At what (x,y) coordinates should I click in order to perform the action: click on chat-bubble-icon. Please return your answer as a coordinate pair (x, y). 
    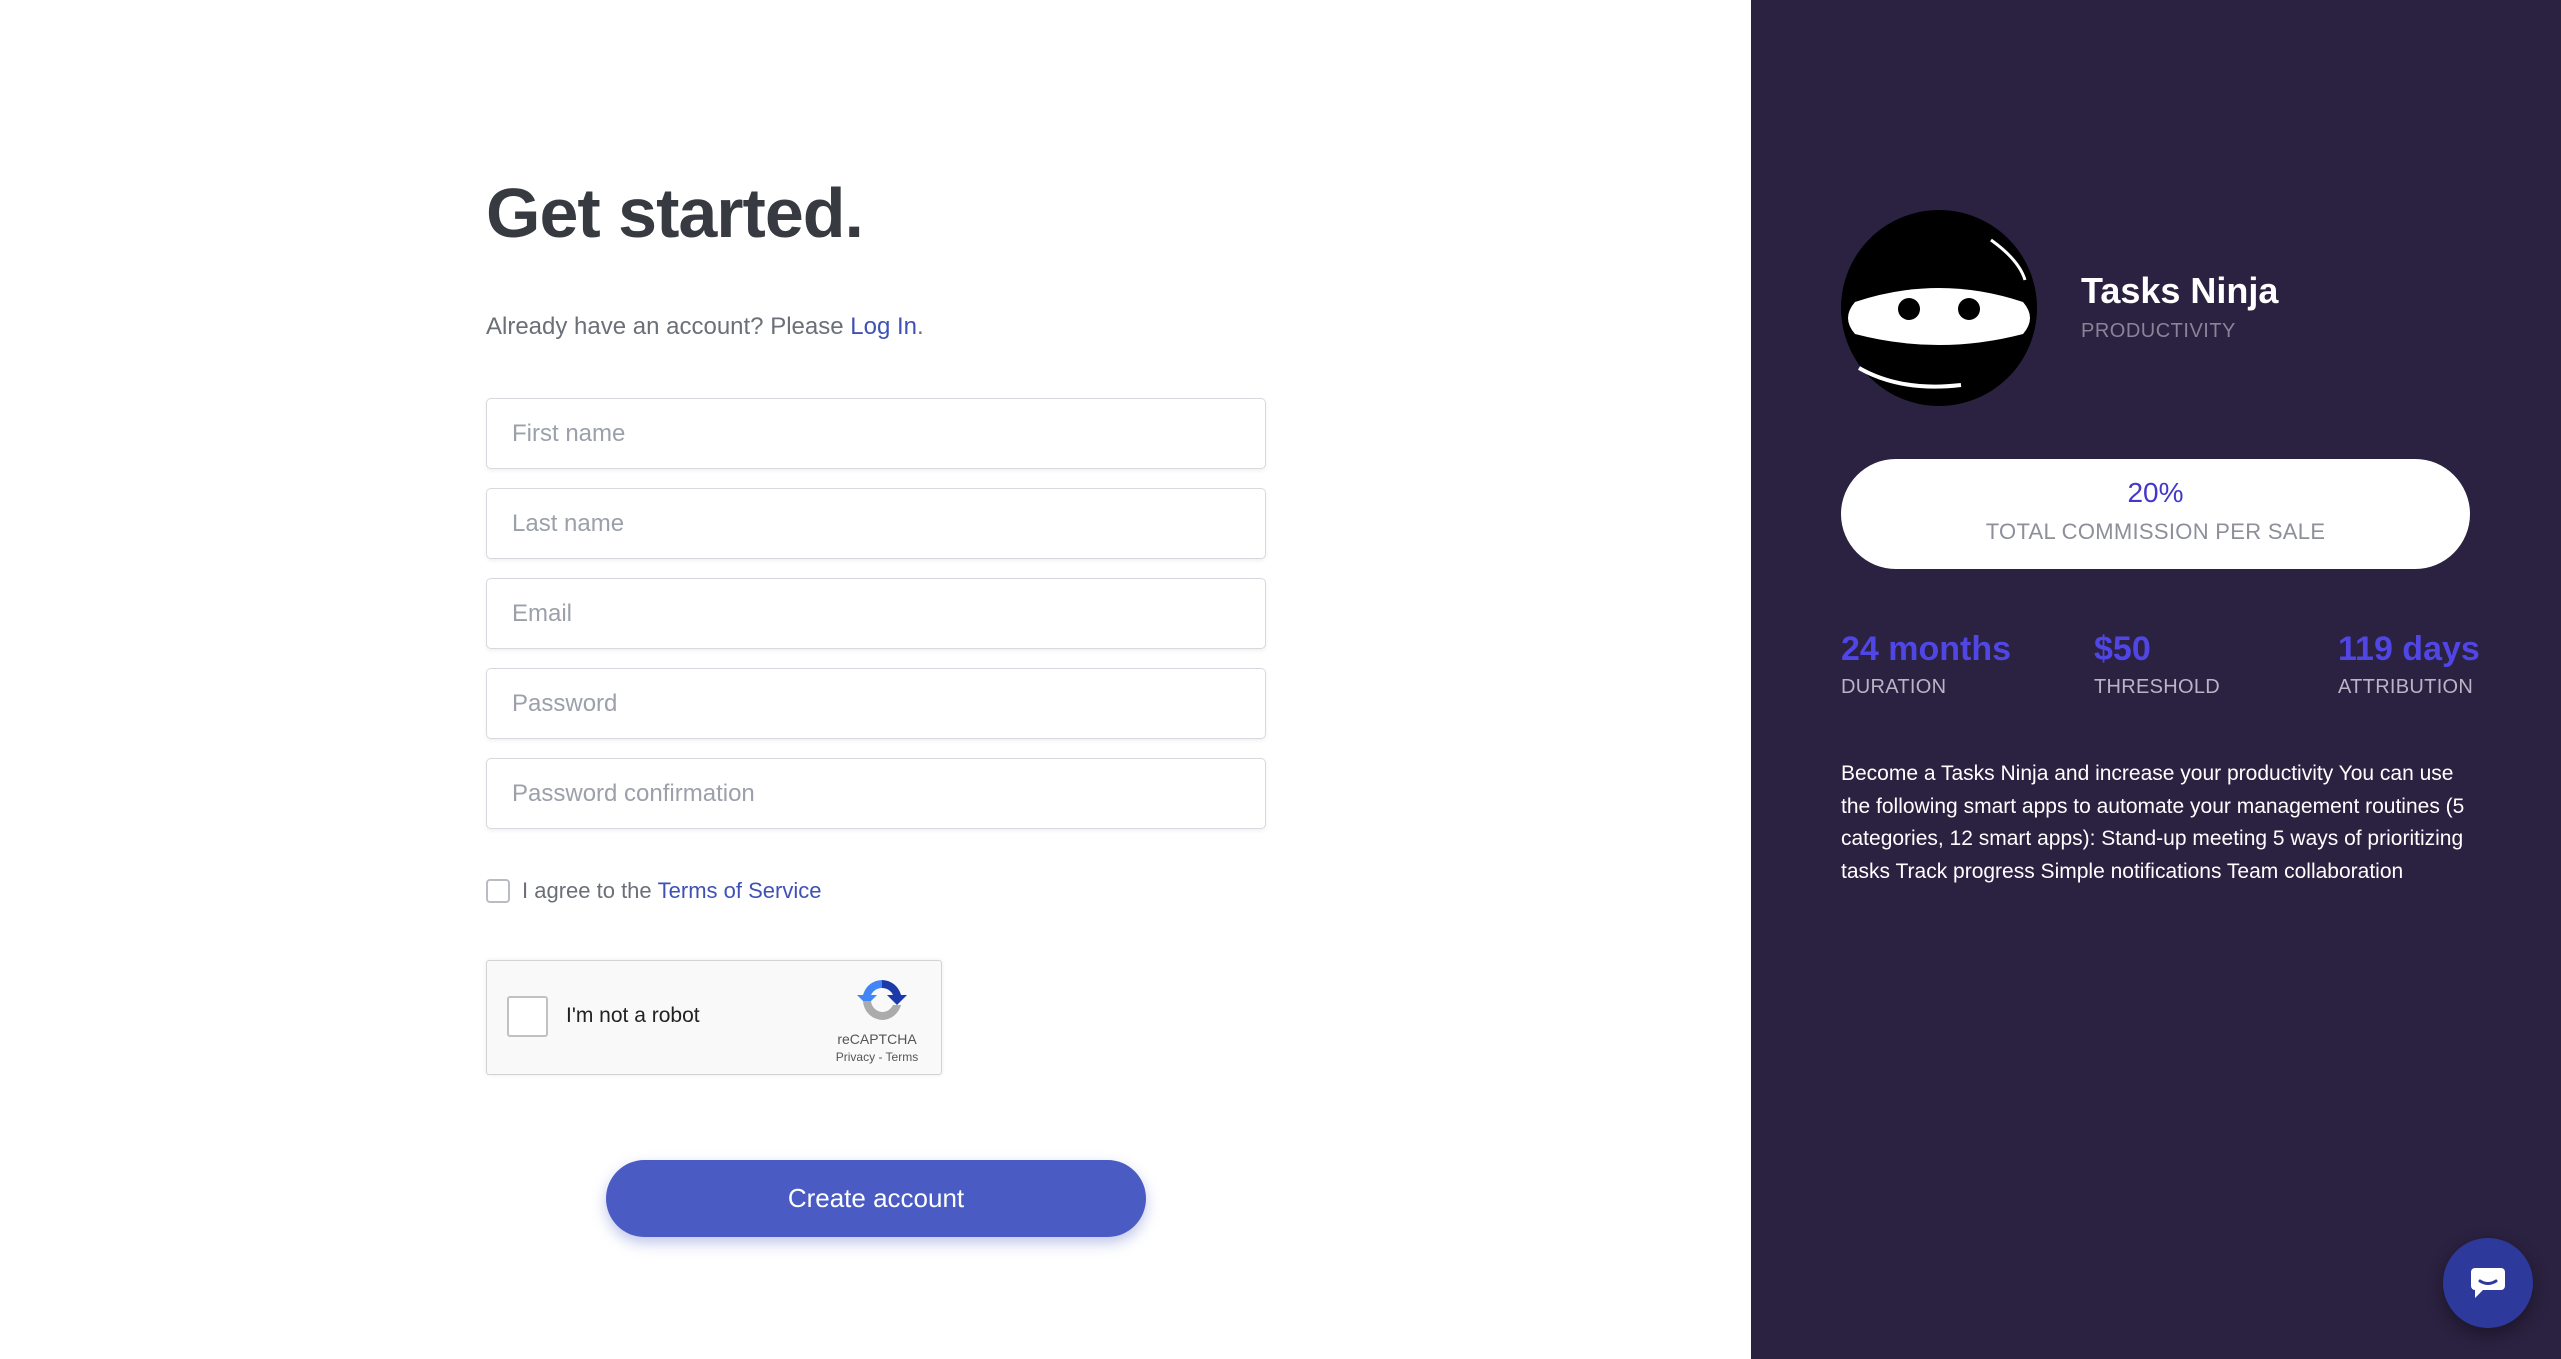
    Looking at the image, I should click on (2488, 1283).